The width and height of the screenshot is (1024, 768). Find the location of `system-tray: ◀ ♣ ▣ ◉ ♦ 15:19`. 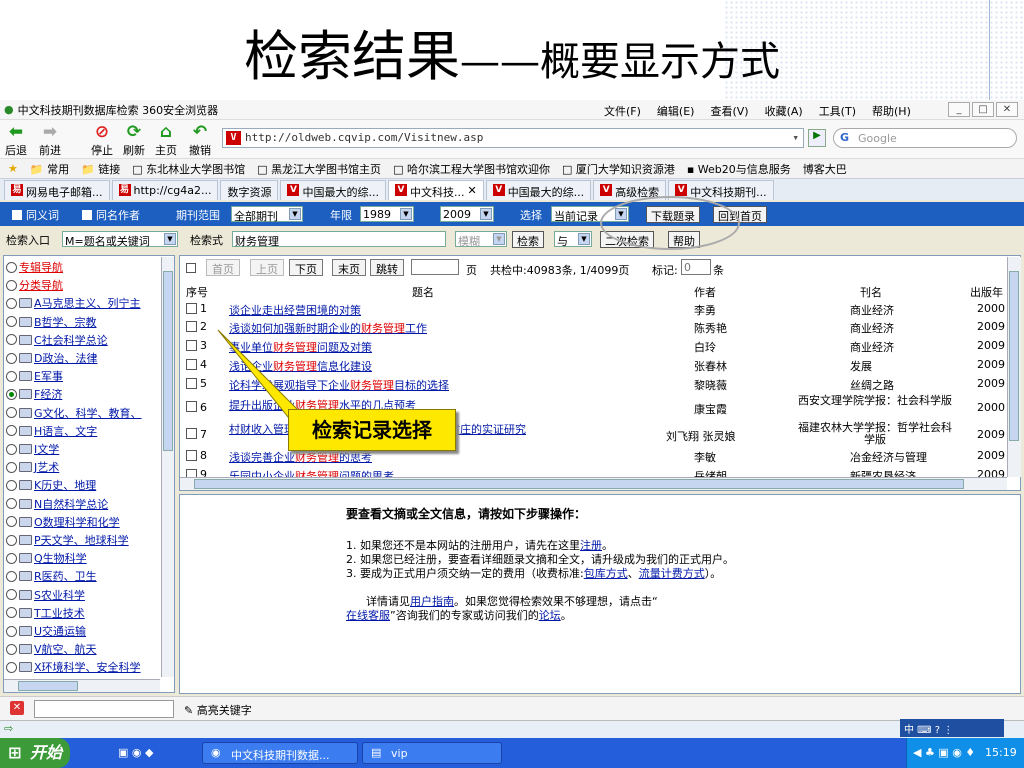

system-tray: ◀ ♣ ▣ ◉ ♦ 15:19 is located at coordinates (965, 753).